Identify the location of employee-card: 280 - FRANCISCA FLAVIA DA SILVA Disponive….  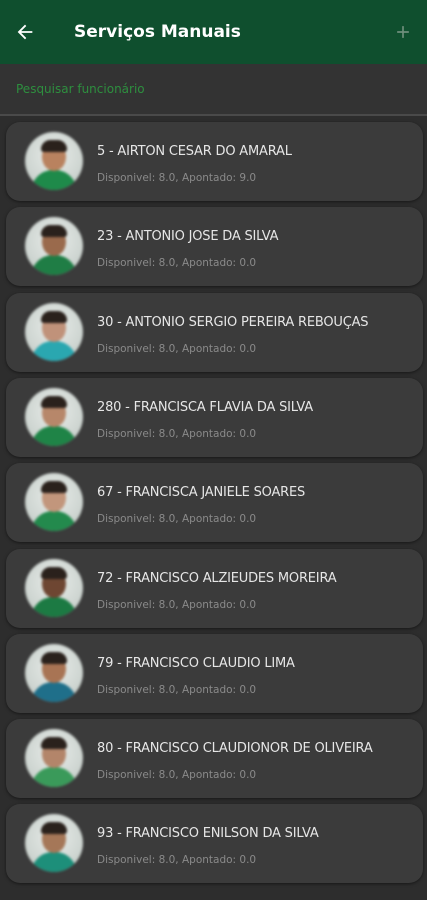
(214, 417).